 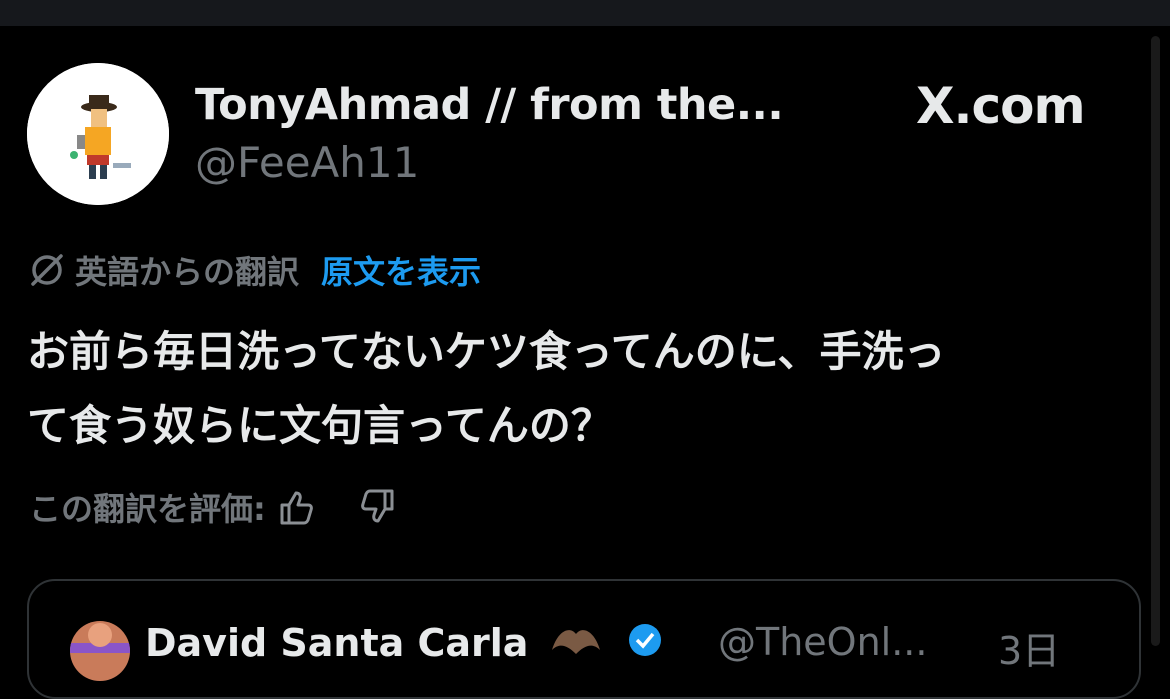 I want to click on thumbs-down-icon, so click(x=377, y=506).